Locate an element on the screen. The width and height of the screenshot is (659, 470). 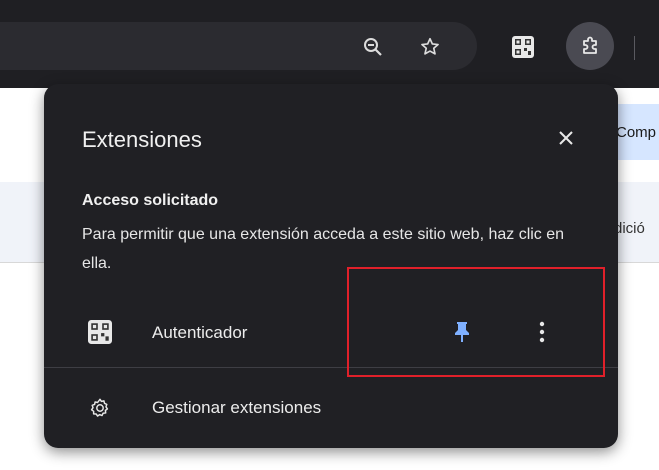
extensions-puzzle-button is located at coordinates (590, 46).